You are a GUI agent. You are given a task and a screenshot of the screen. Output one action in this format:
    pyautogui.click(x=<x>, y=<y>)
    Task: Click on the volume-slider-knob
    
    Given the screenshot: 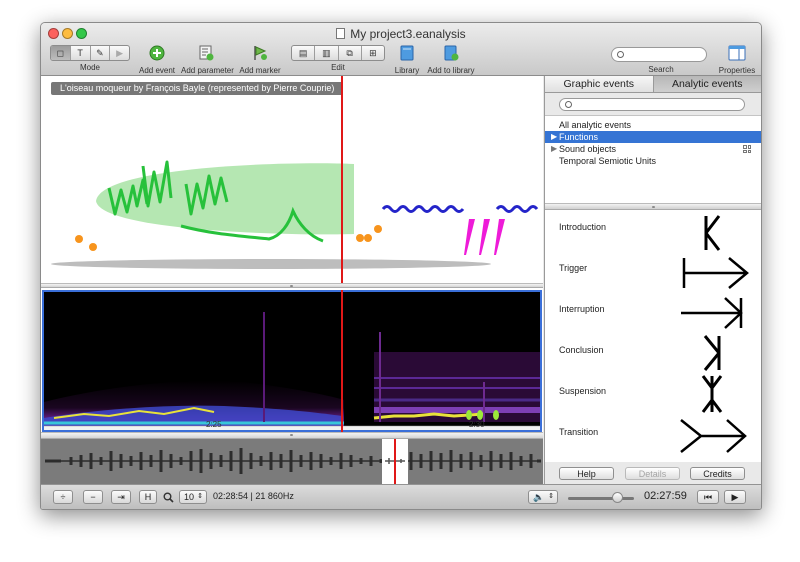 What is the action you would take?
    pyautogui.click(x=617, y=497)
    